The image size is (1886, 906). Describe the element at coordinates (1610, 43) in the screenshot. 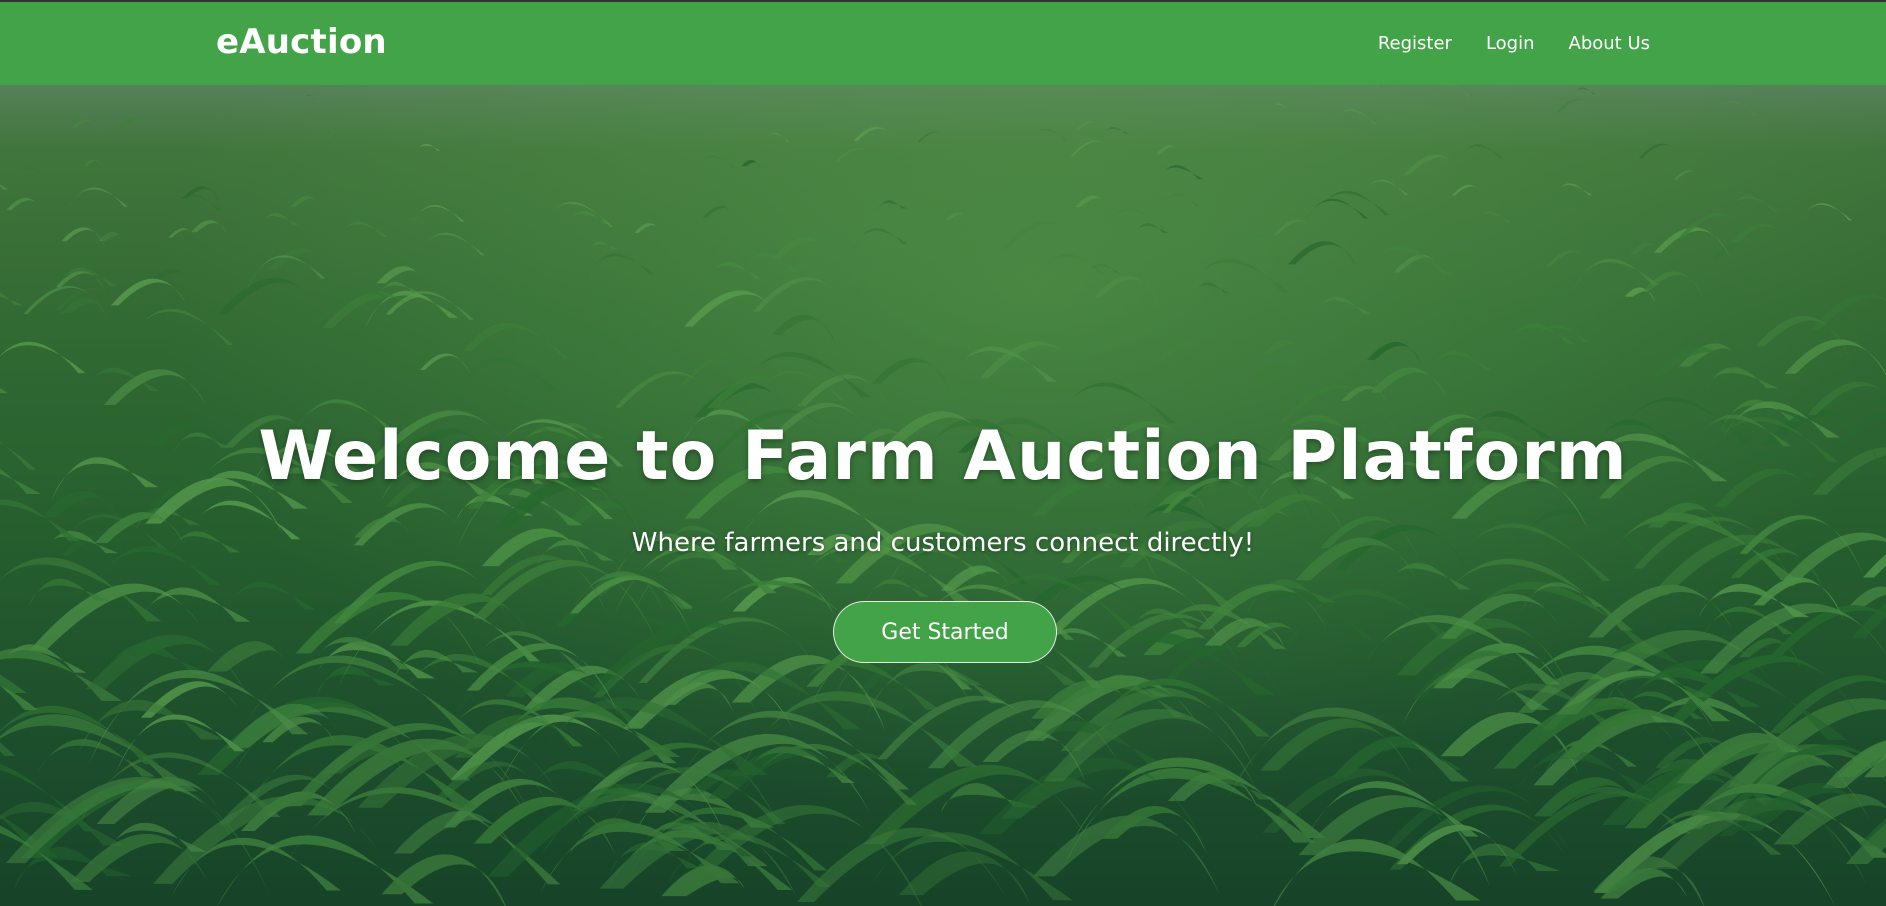

I see `nav-link-about-us: About Us` at that location.